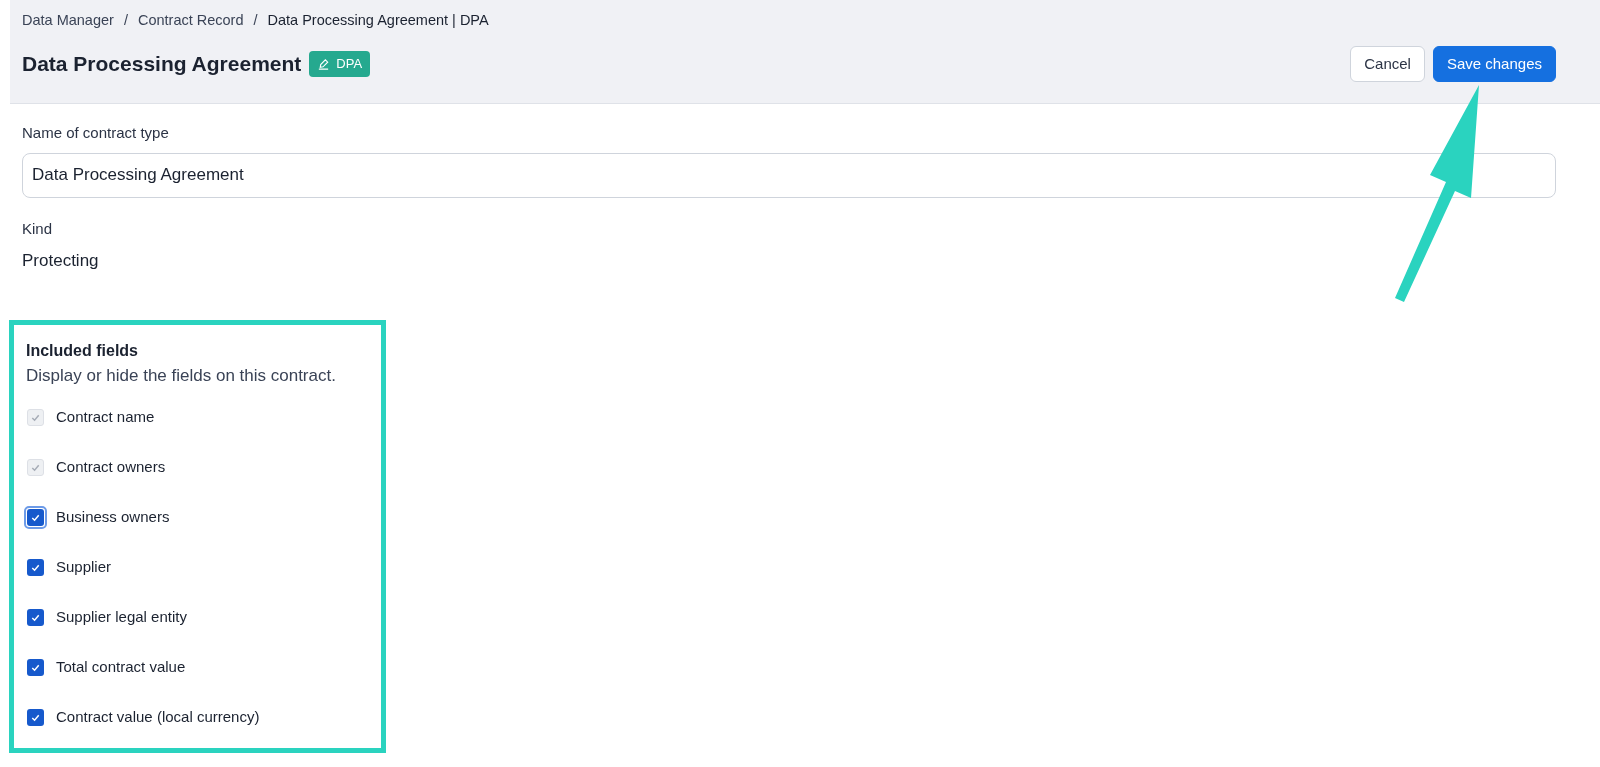 The image size is (1600, 767). I want to click on checkbox-label: Supplier legal entity, so click(121, 616).